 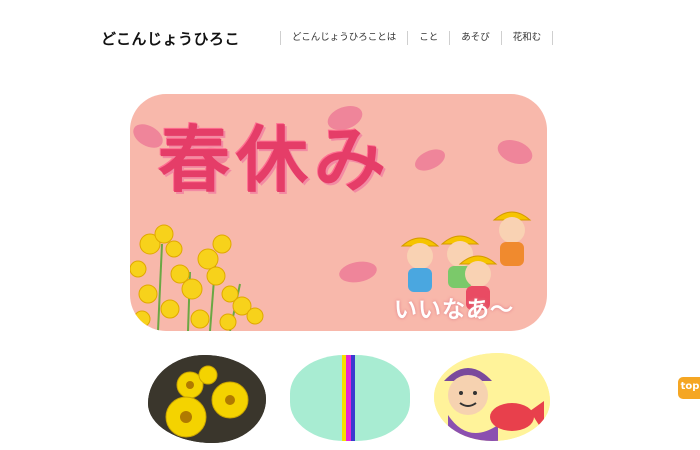 What do you see at coordinates (343, 38) in the screenshot?
I see `nav-item-about: どこんじょうひろことは` at bounding box center [343, 38].